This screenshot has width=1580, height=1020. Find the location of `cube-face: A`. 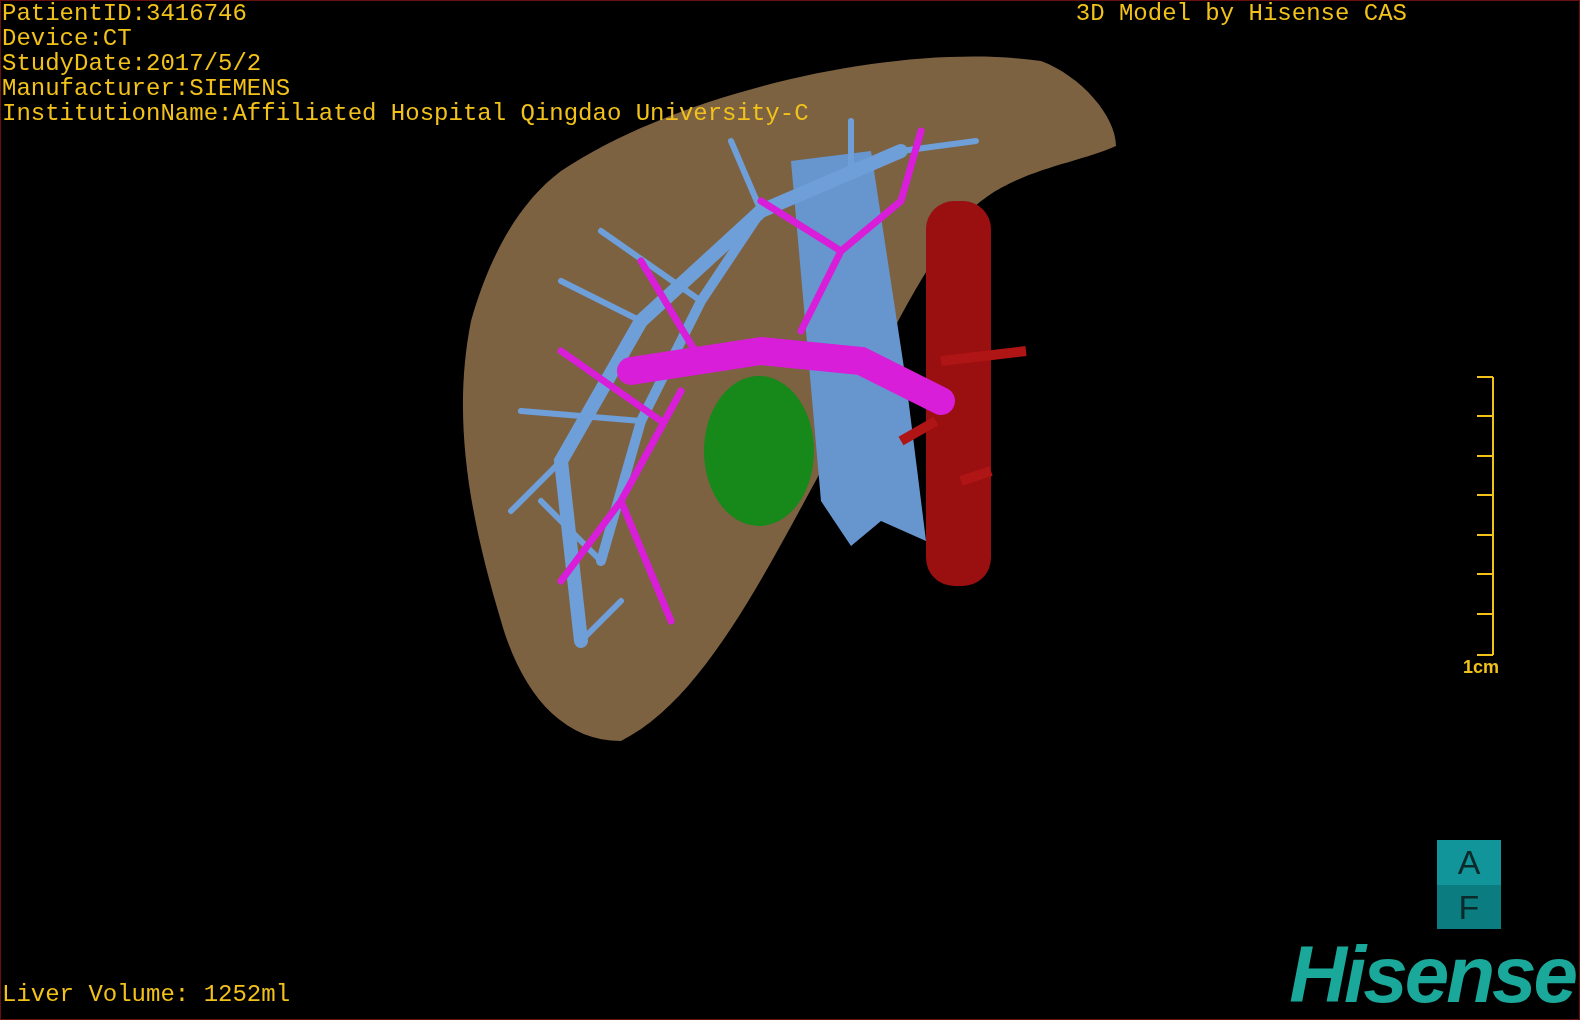

cube-face: A is located at coordinates (1469, 862).